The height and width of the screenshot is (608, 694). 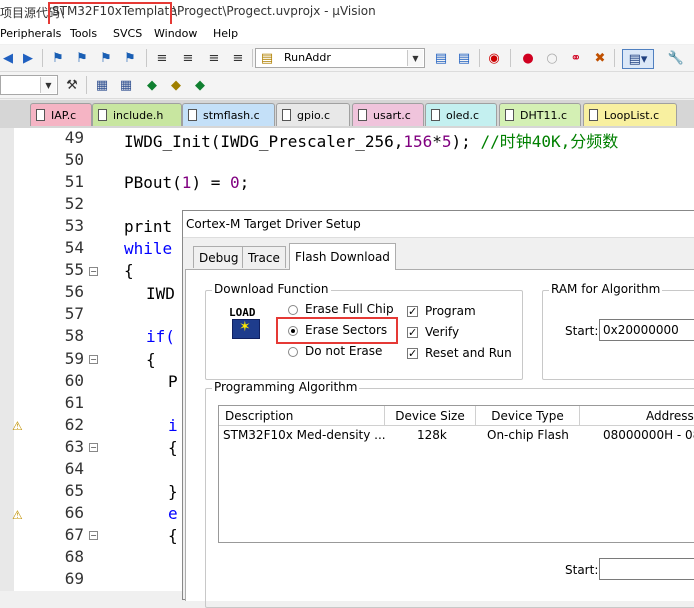 What do you see at coordinates (646, 330) in the screenshot?
I see `ram-start-field: 0x20000000` at bounding box center [646, 330].